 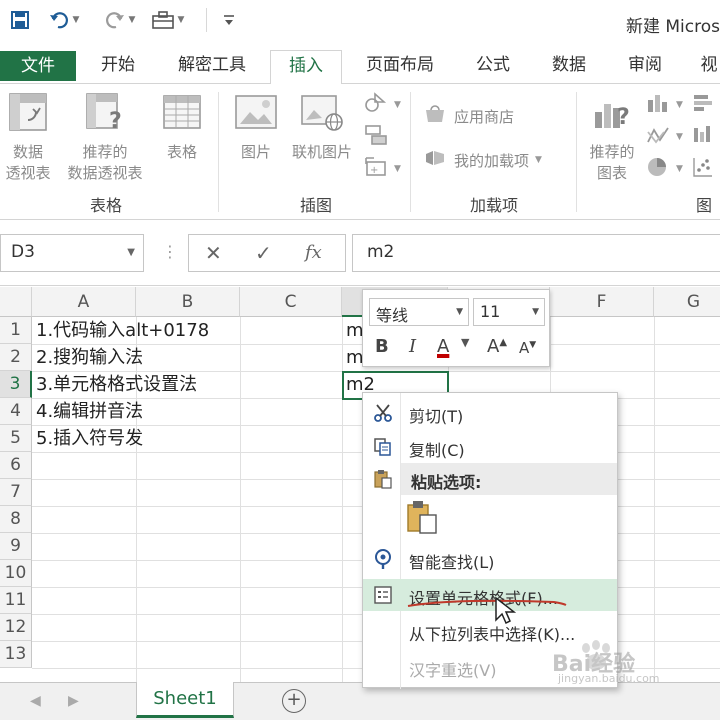 What do you see at coordinates (188, 302) in the screenshot?
I see `col-header-b: B` at bounding box center [188, 302].